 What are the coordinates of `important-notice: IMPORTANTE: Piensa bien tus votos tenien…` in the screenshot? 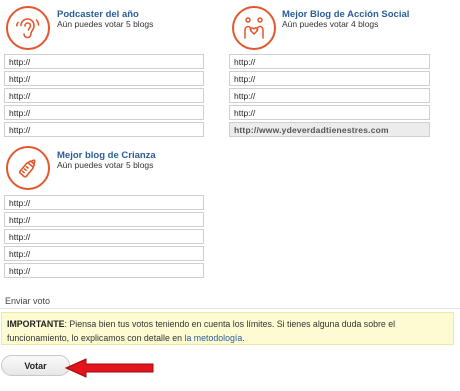 It's located at (227, 328).